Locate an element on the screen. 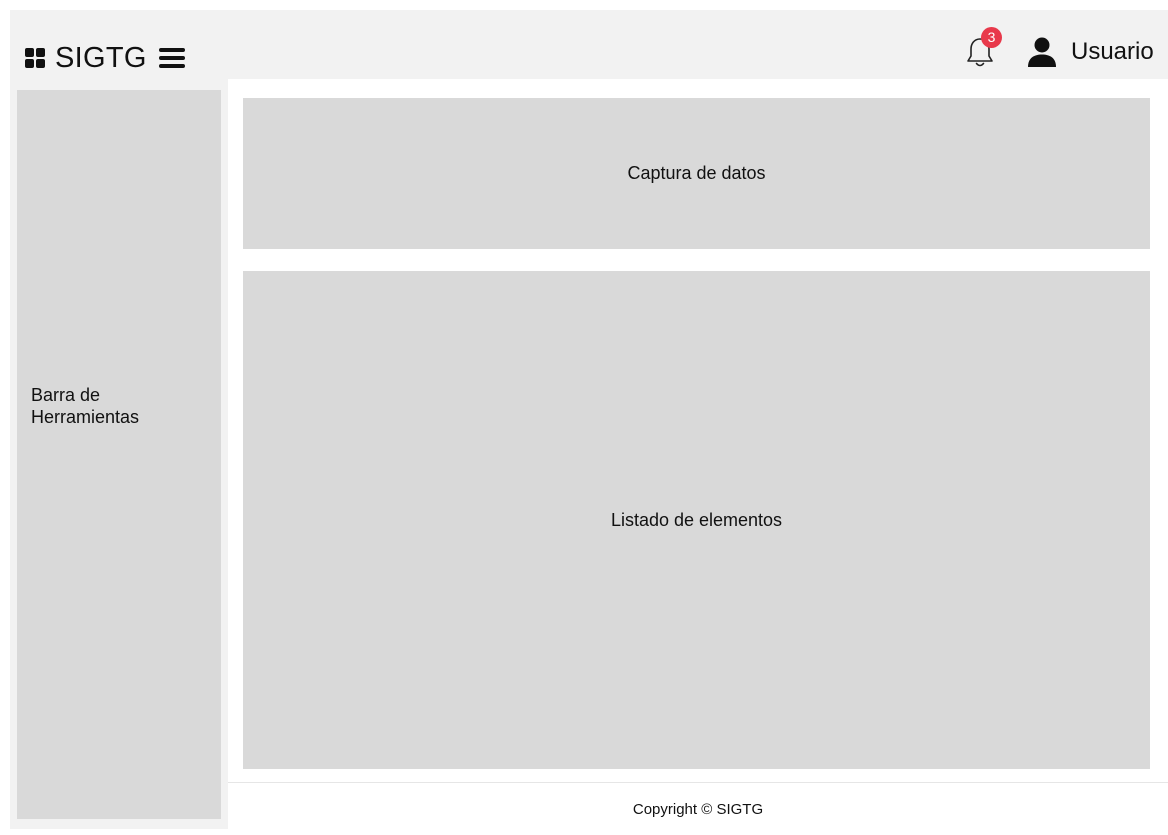 This screenshot has height=835, width=1168. copyright-text: Copyright © SIGTG is located at coordinates (698, 809).